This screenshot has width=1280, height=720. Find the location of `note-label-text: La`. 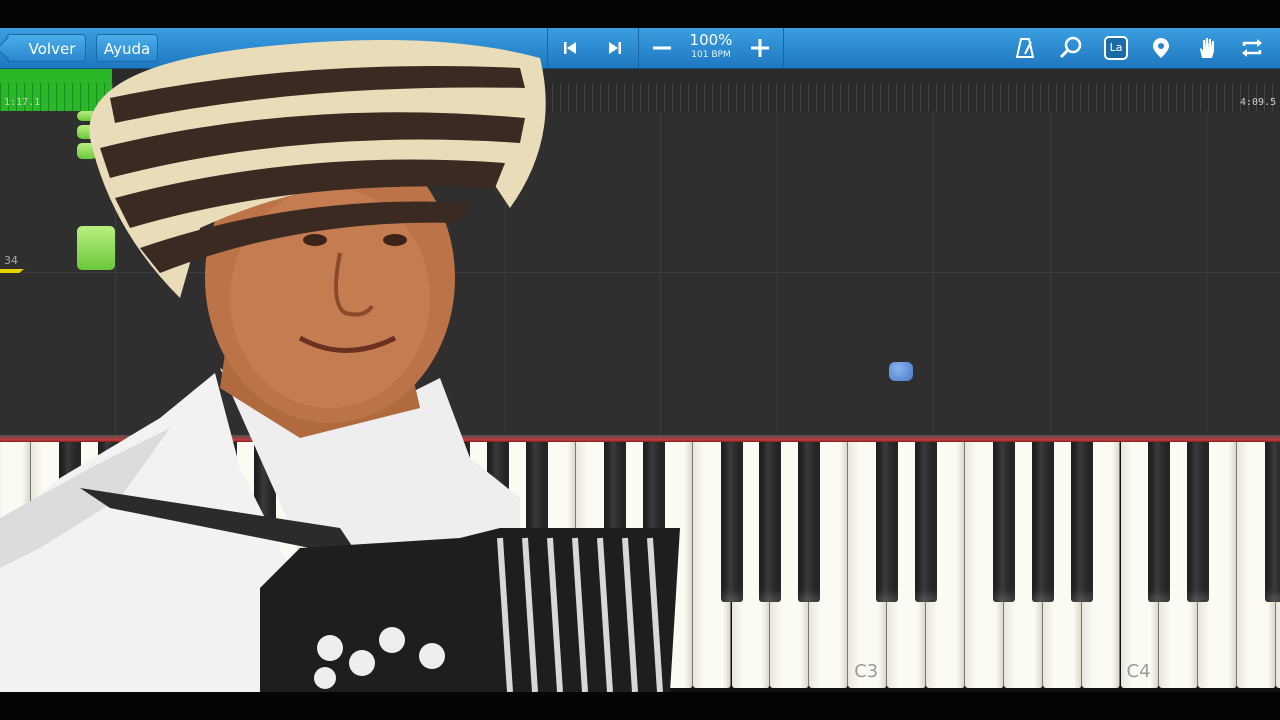

note-label-text: La is located at coordinates (1116, 47).